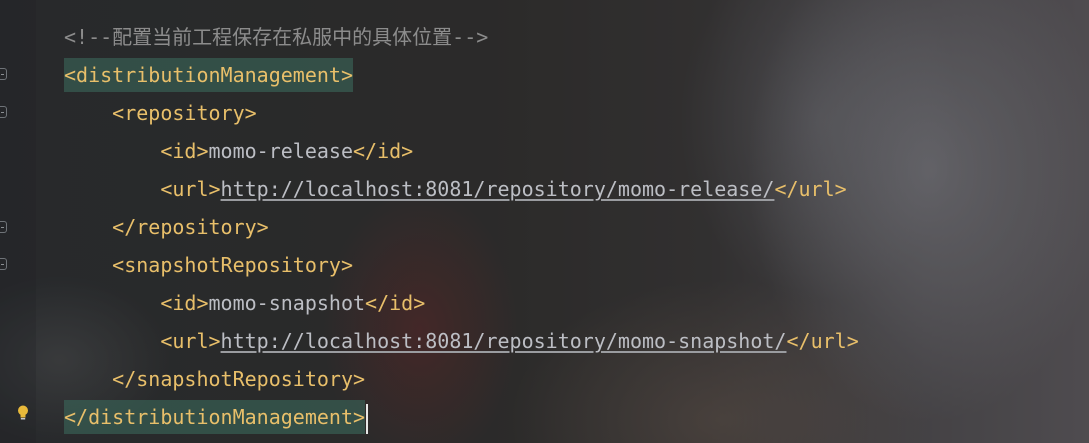 The height and width of the screenshot is (443, 1089). I want to click on code-line-snapshot-open: <snapshotRepository>, so click(574, 265).